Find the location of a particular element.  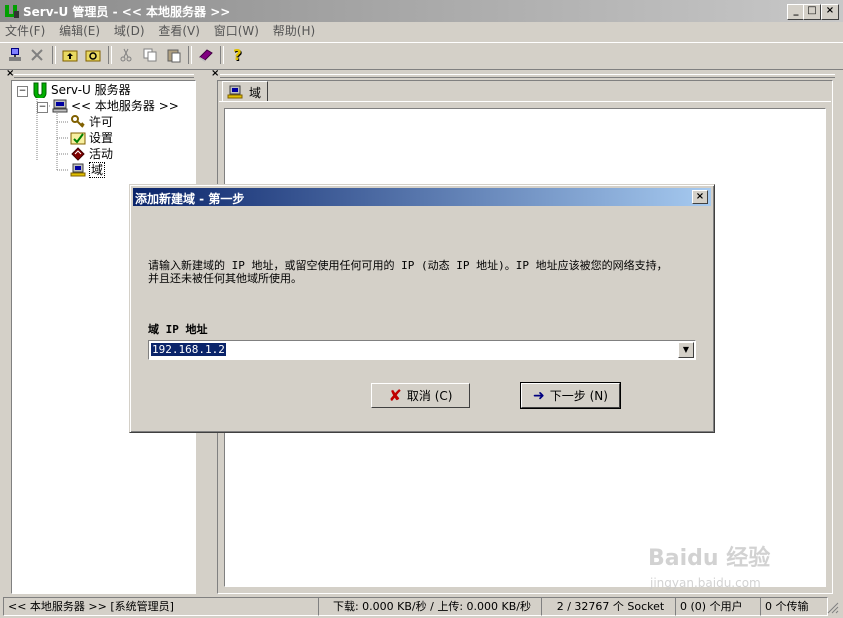

help-icon: ?? is located at coordinates (238, 55).